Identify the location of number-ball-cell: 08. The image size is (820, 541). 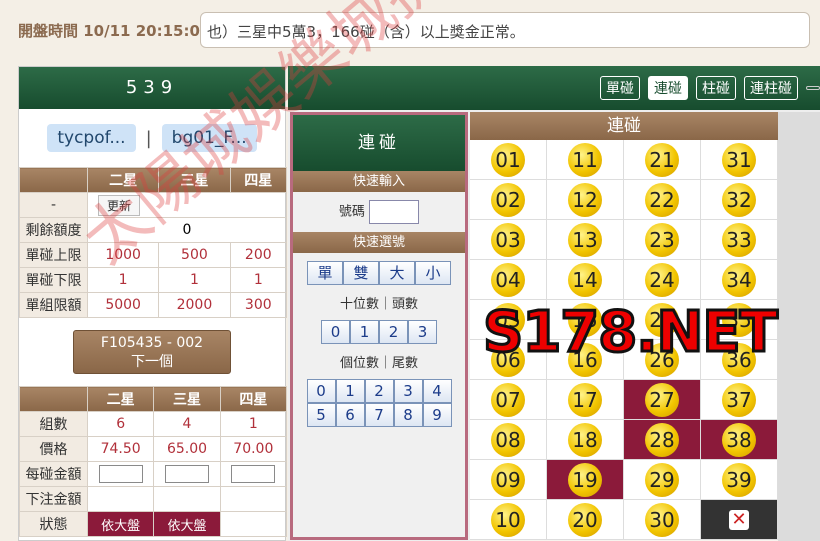
(508, 440).